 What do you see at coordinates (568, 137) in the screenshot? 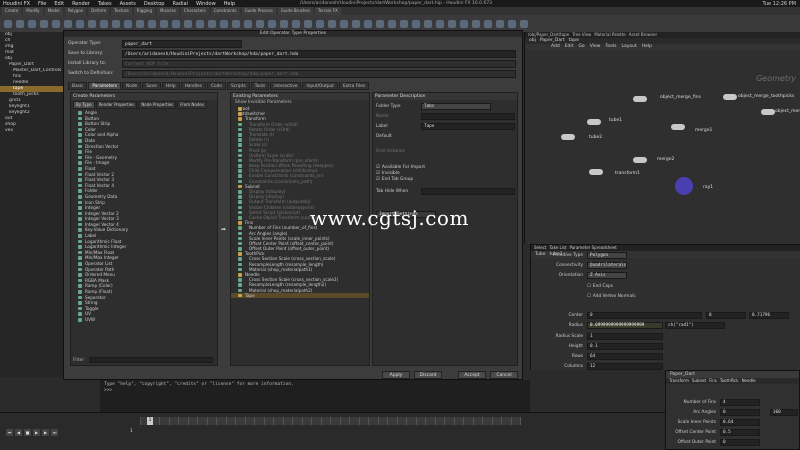
I see `node-tube2` at bounding box center [568, 137].